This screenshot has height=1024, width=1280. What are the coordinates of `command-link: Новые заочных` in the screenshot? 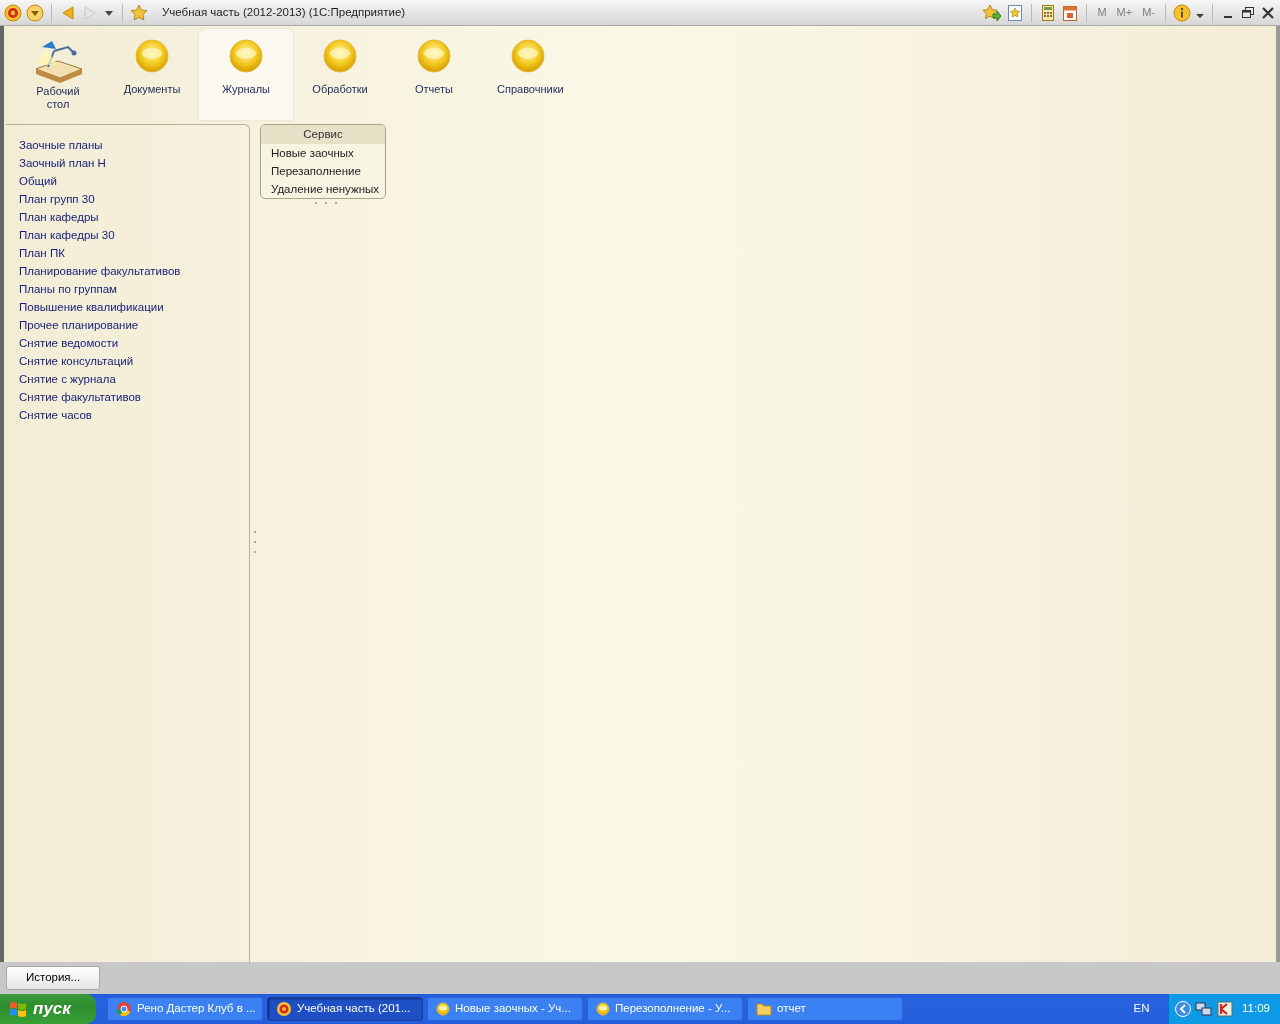 It's located at (323, 153).